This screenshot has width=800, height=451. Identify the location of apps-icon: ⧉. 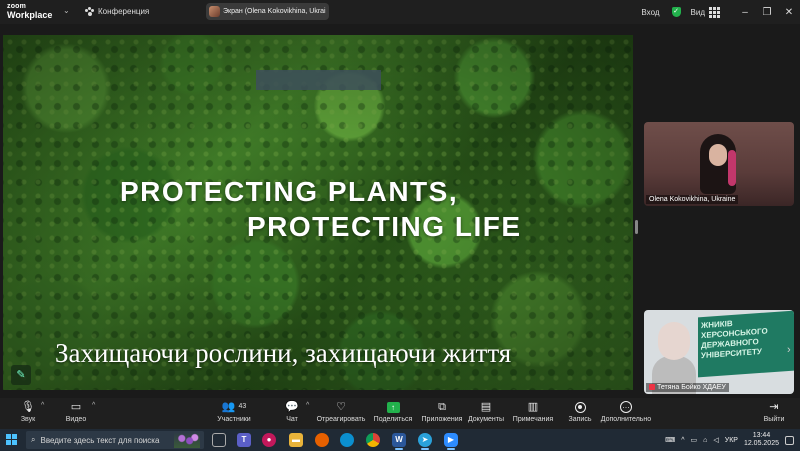
(442, 407).